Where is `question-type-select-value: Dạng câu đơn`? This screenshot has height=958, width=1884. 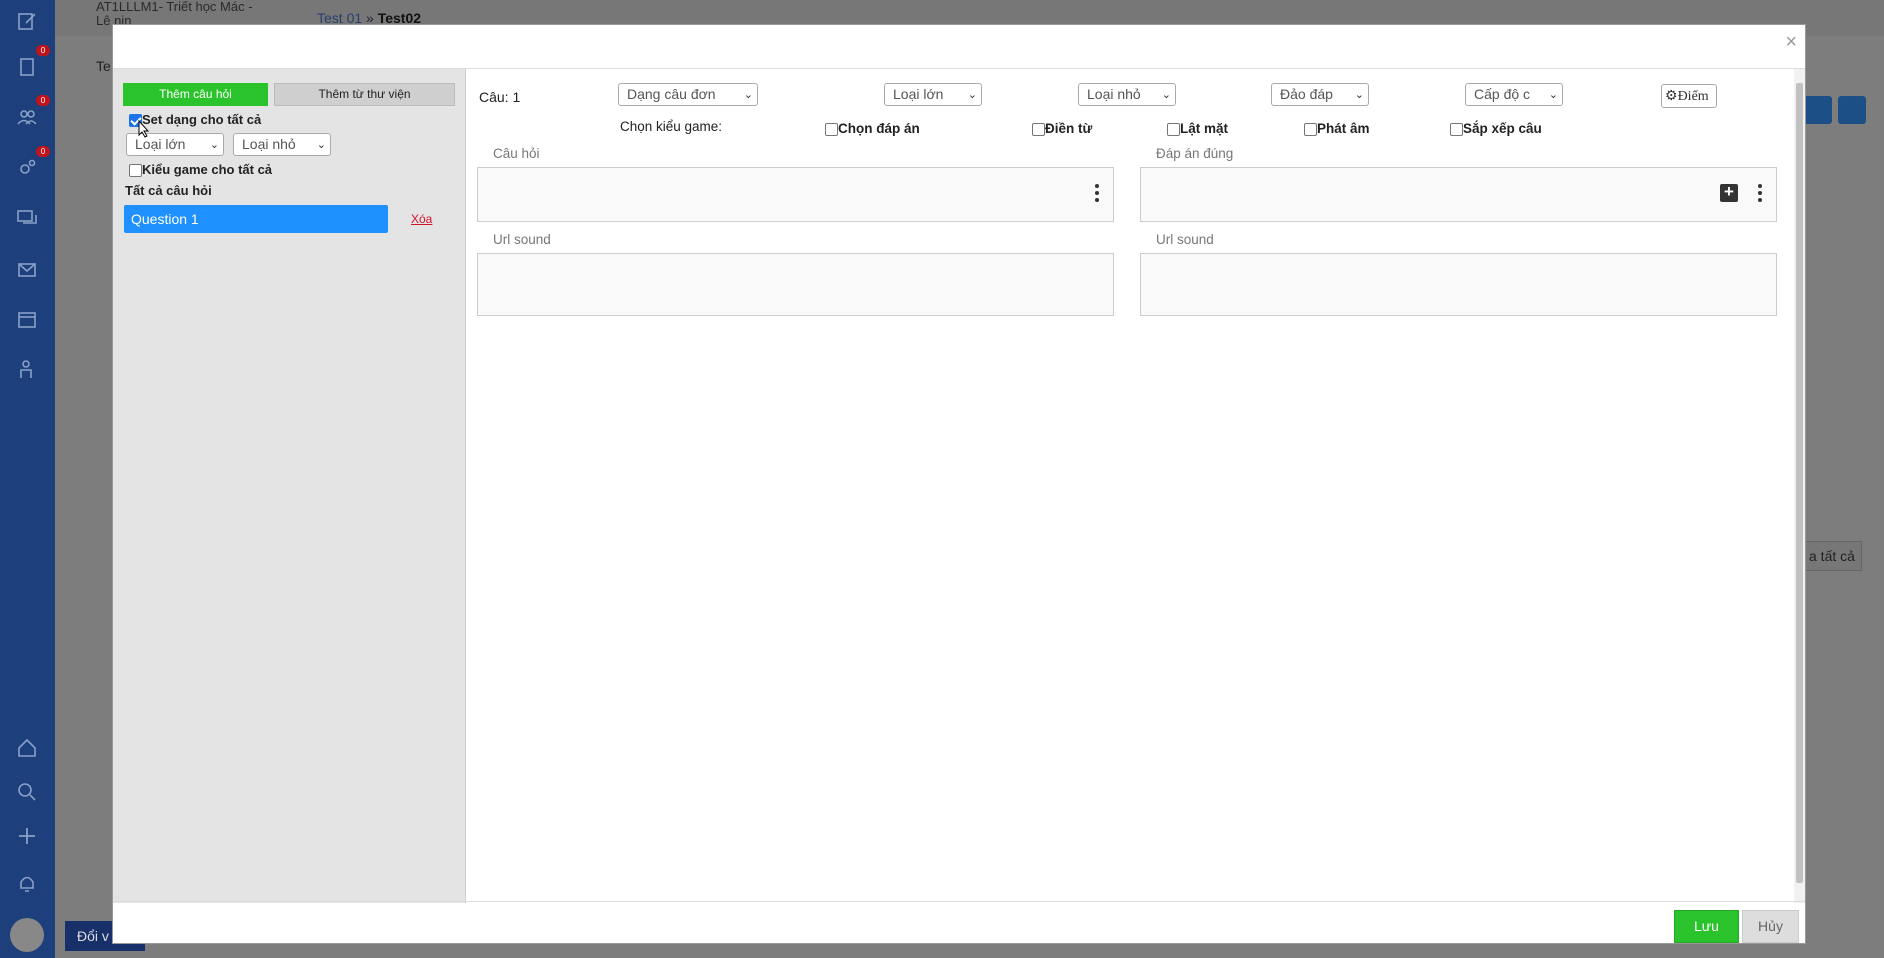
question-type-select-value: Dạng câu đơn is located at coordinates (671, 94).